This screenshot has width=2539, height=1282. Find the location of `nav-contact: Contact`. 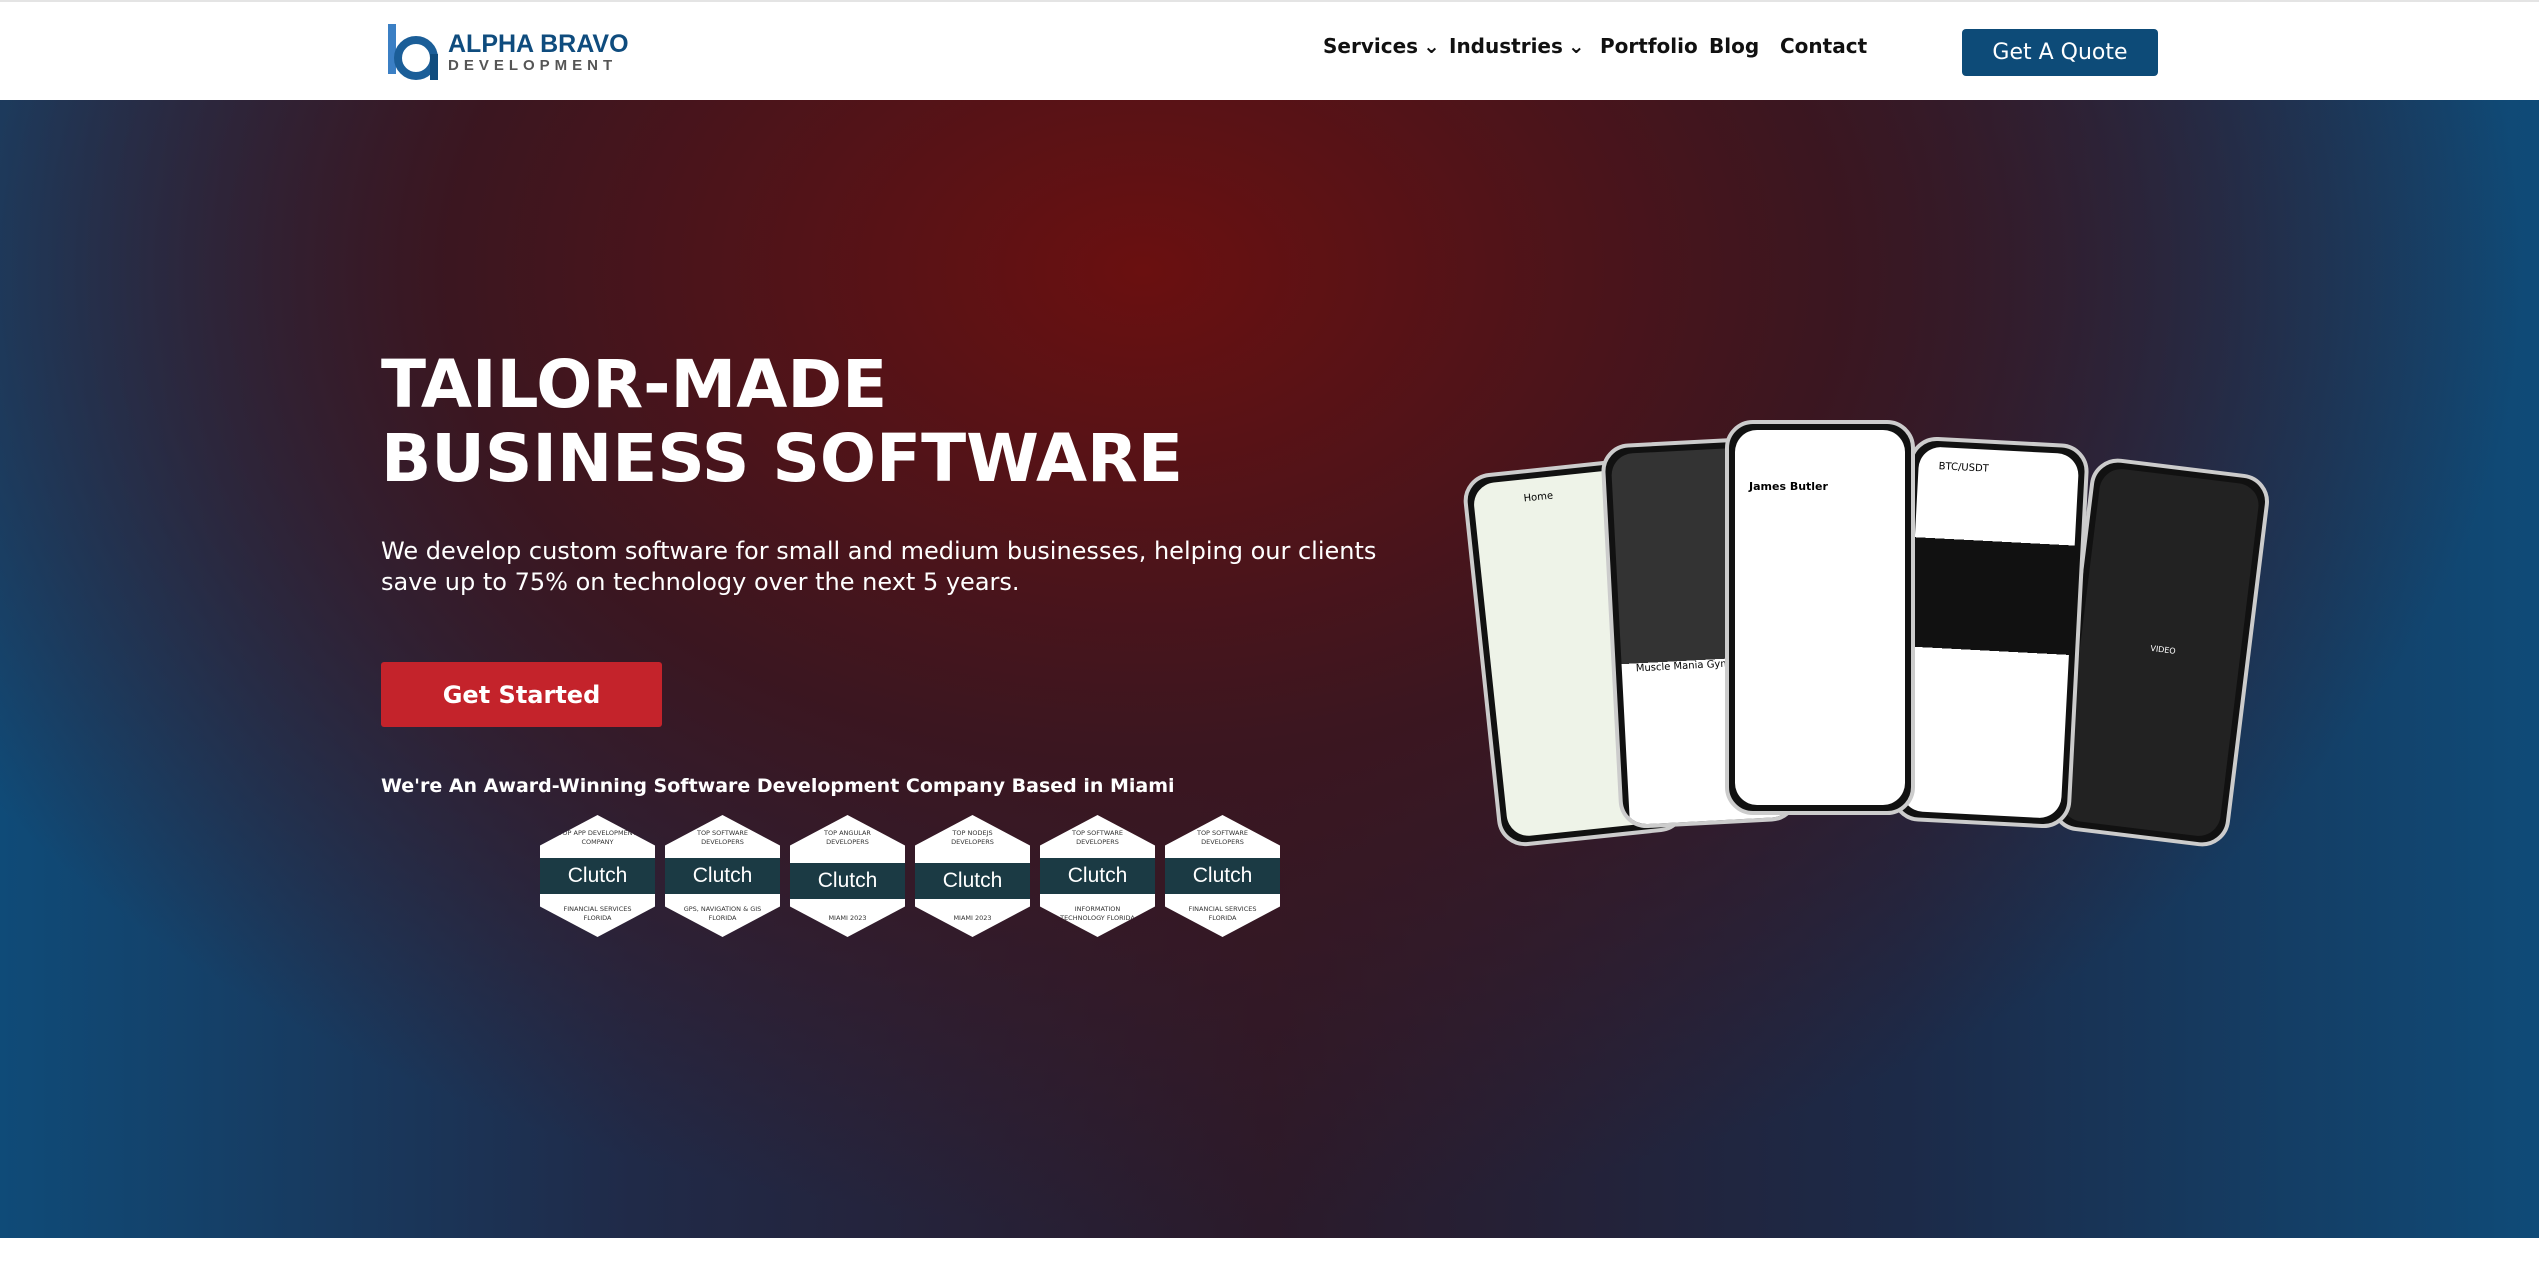

nav-contact: Contact is located at coordinates (1823, 46).